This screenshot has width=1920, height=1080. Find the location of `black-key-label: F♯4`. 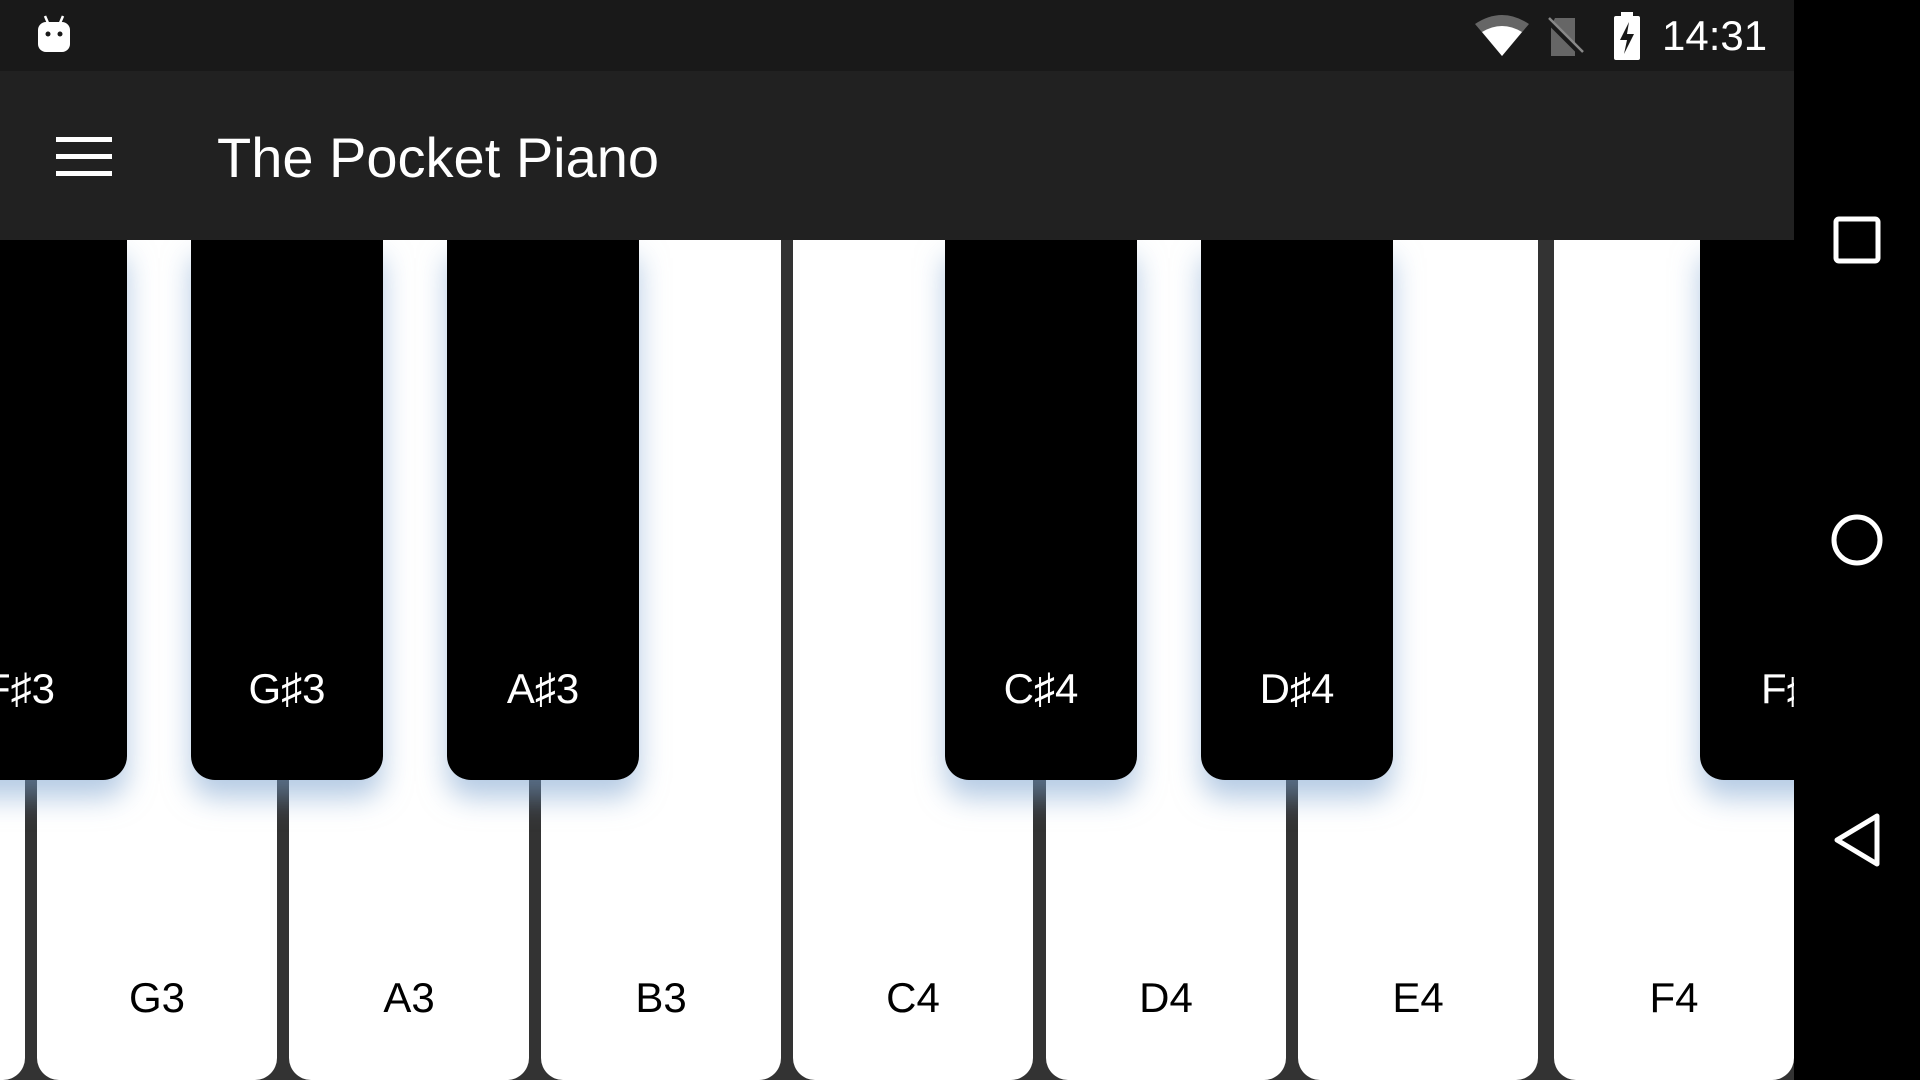

black-key-label: F♯4 is located at coordinates (1777, 688).